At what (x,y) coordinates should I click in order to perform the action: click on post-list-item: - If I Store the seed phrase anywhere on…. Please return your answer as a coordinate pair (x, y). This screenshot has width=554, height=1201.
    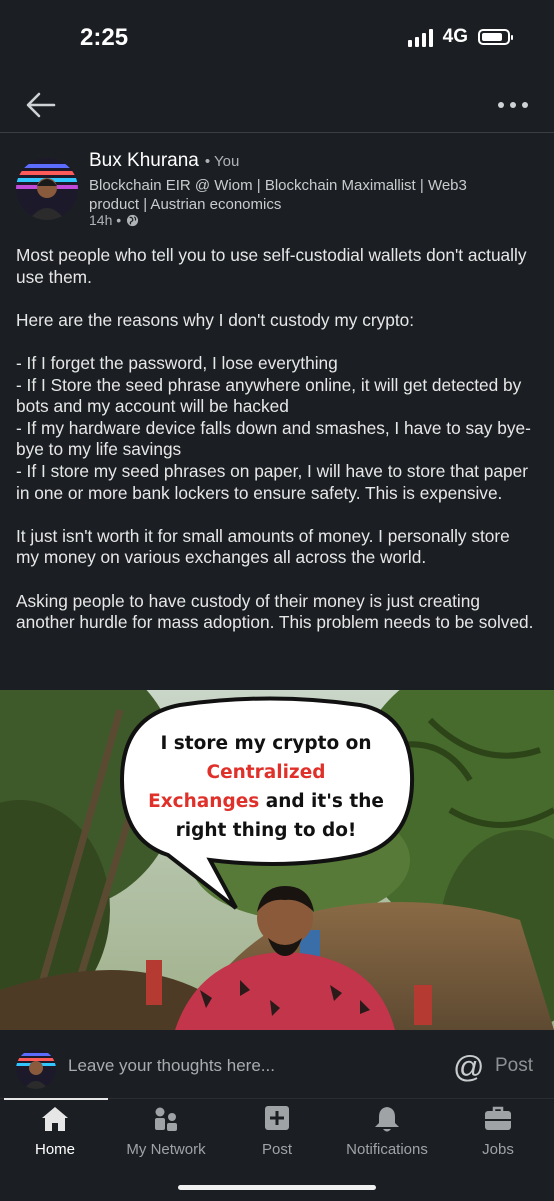
    Looking at the image, I should click on (269, 395).